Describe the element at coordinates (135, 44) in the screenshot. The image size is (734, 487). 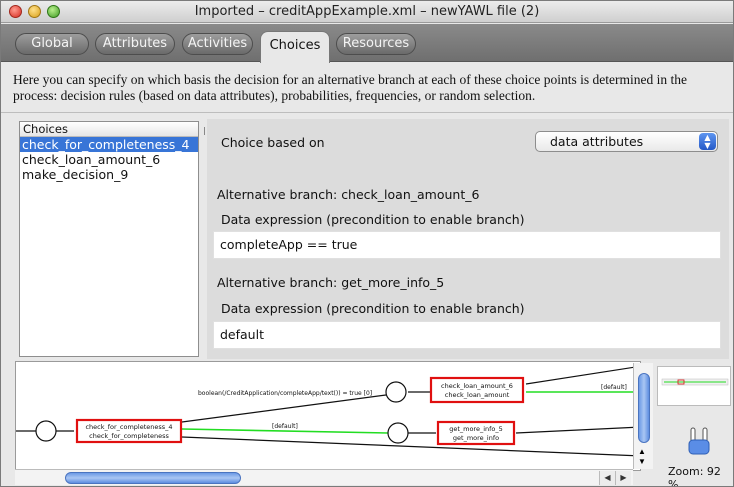
I see `tab-attributes: Attributes` at that location.